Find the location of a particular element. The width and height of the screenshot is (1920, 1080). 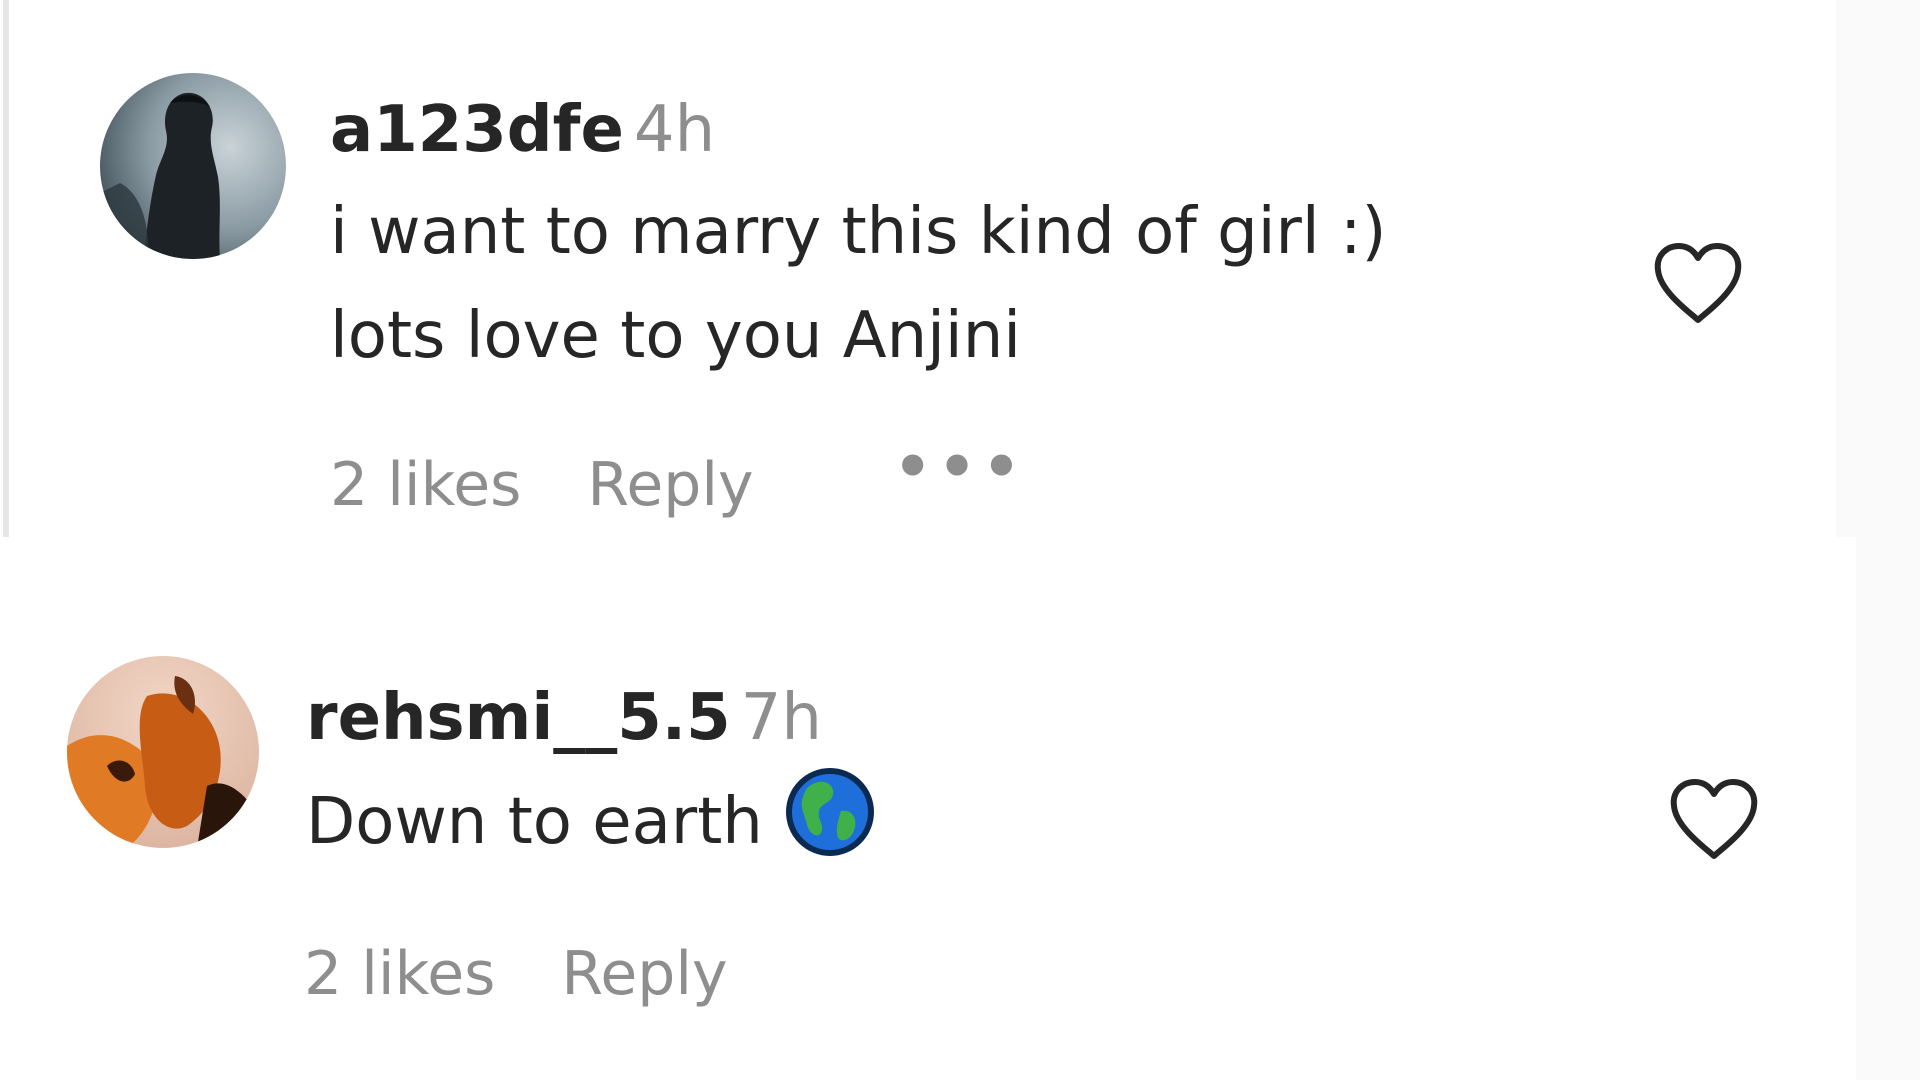

comment-actions: 2 likes Reply is located at coordinates (516, 974).